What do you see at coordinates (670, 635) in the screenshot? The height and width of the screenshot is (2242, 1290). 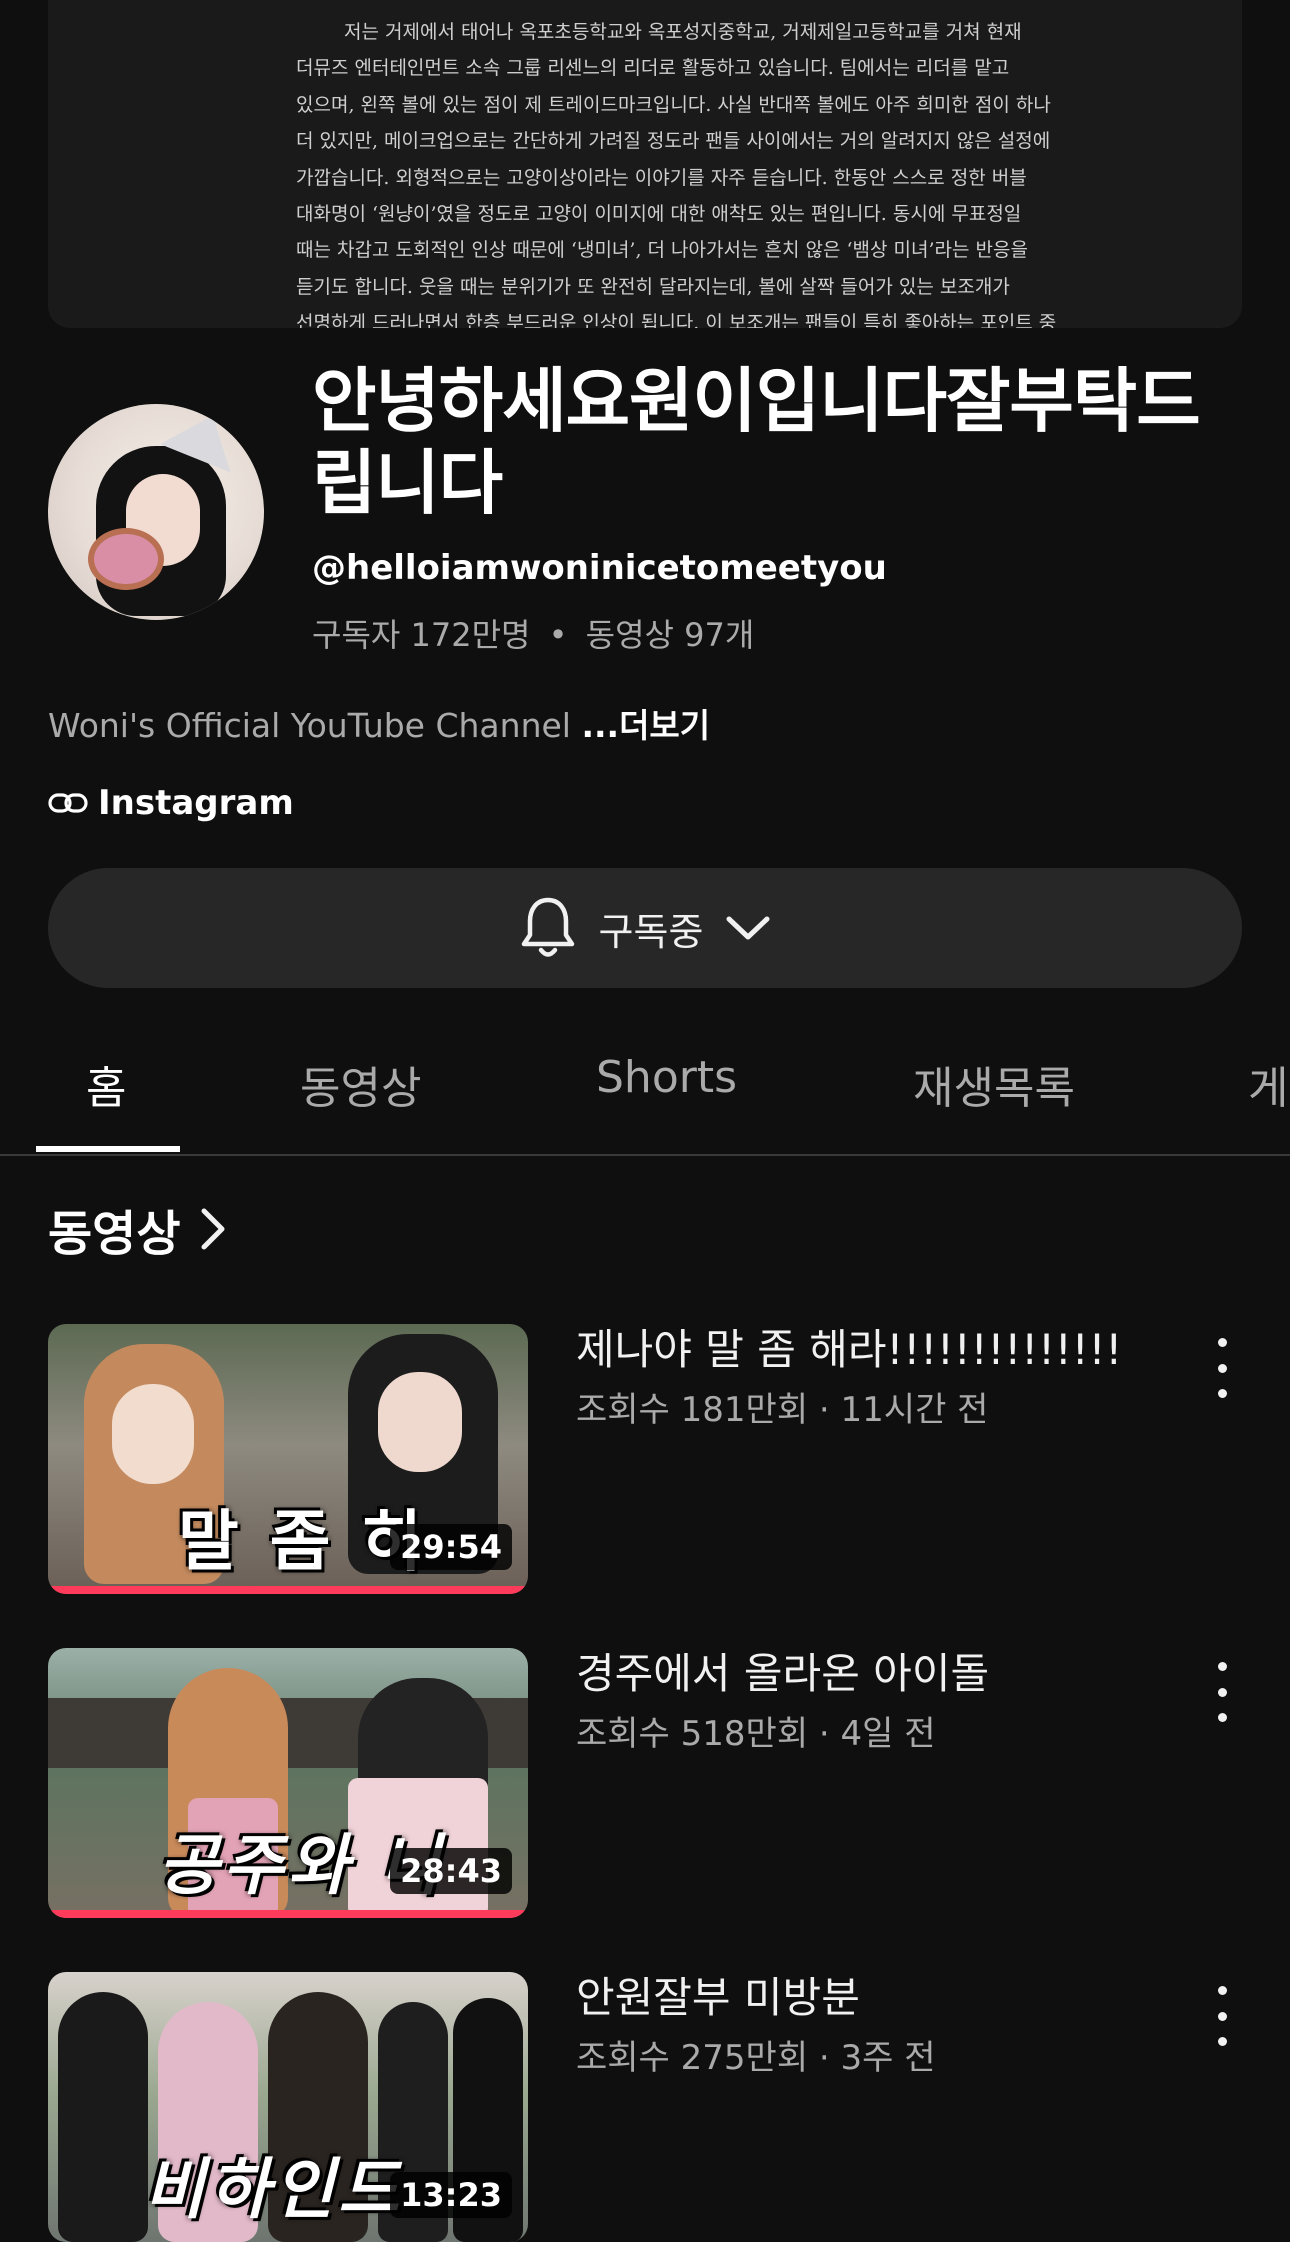 I see `video-count: 동영상 97개` at bounding box center [670, 635].